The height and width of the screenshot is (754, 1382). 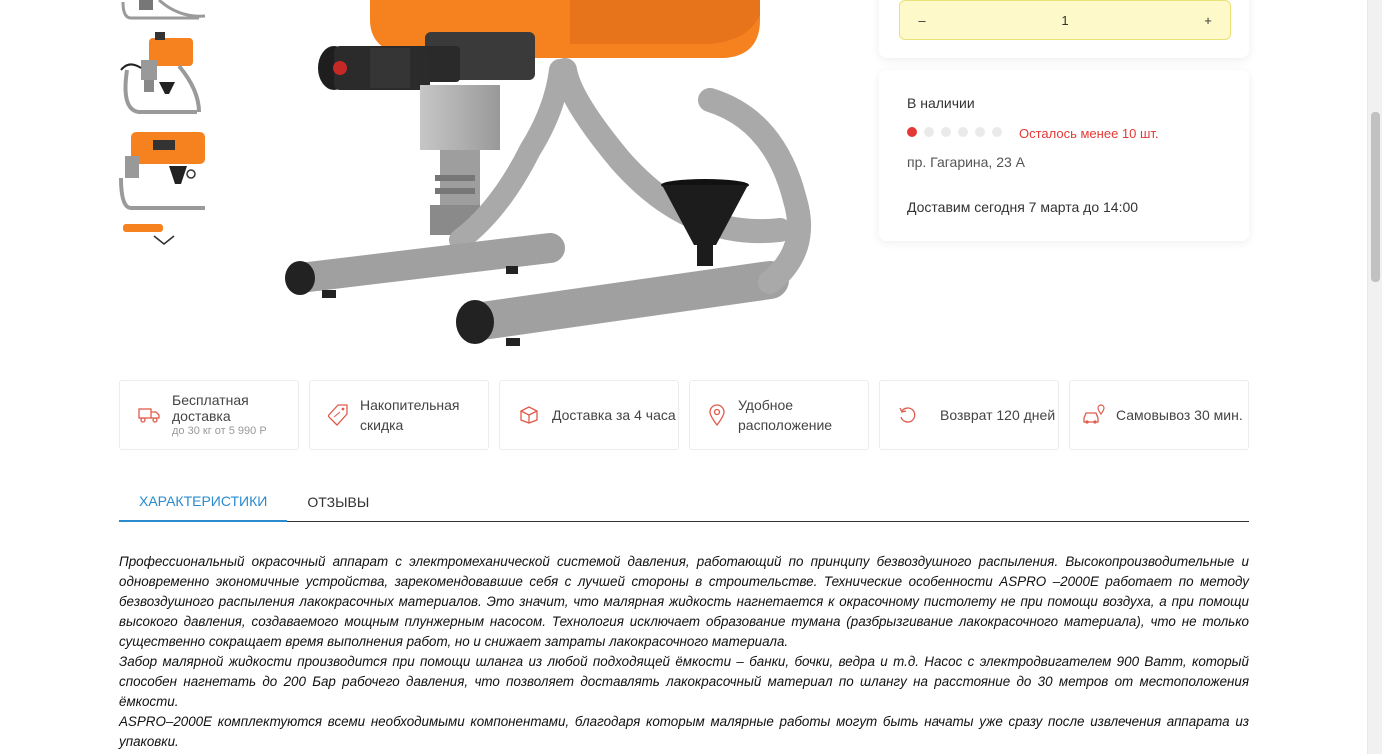 I want to click on quantity-stepper: – 1 +, so click(x=1065, y=20).